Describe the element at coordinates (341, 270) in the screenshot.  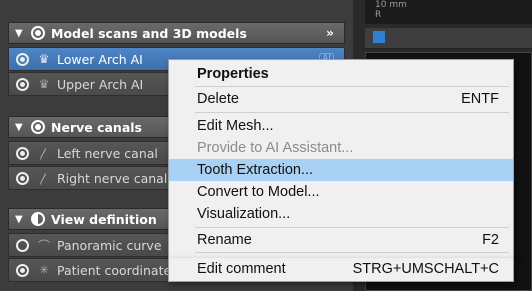
I see `menu-item-edit-comment: Edit comment STRG+UMSCHALT+C` at that location.